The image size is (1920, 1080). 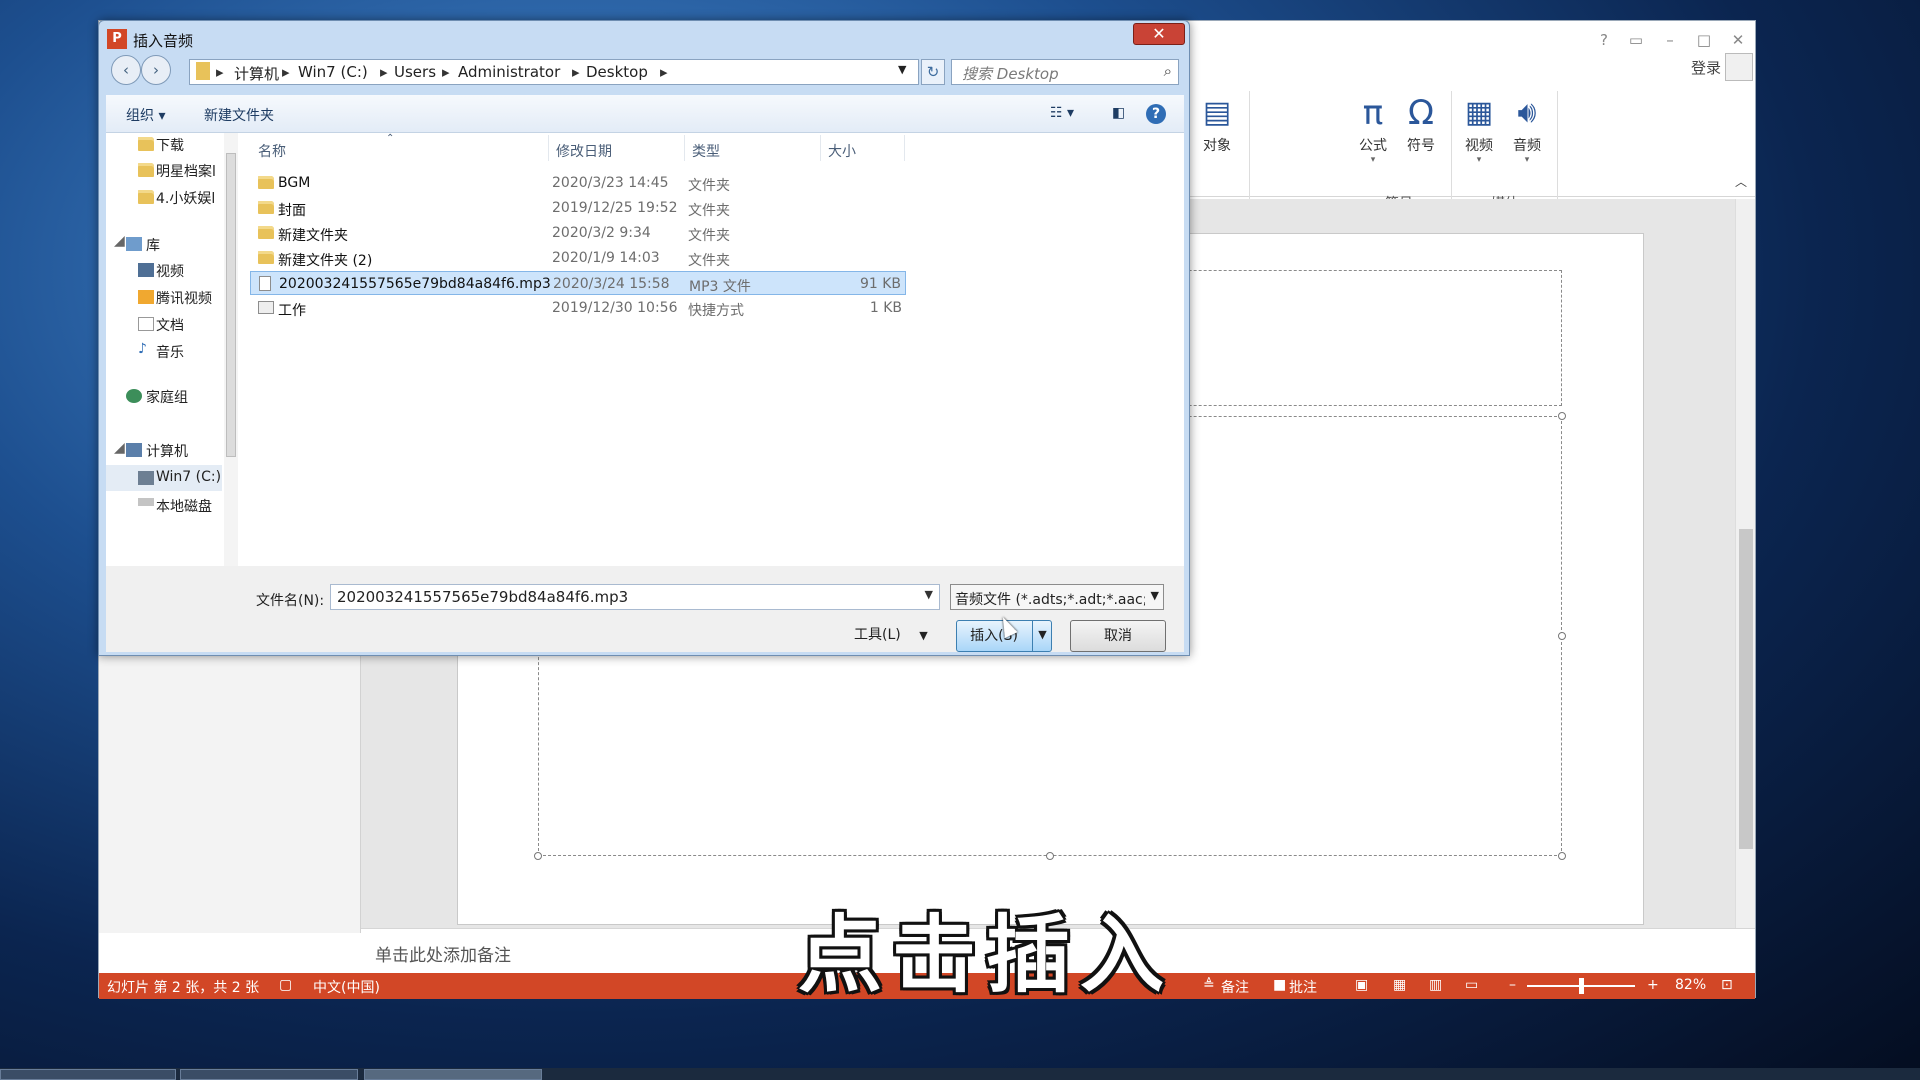 What do you see at coordinates (189, 298) in the screenshot?
I see `nav-item-tencent-video: 腾讯视频` at bounding box center [189, 298].